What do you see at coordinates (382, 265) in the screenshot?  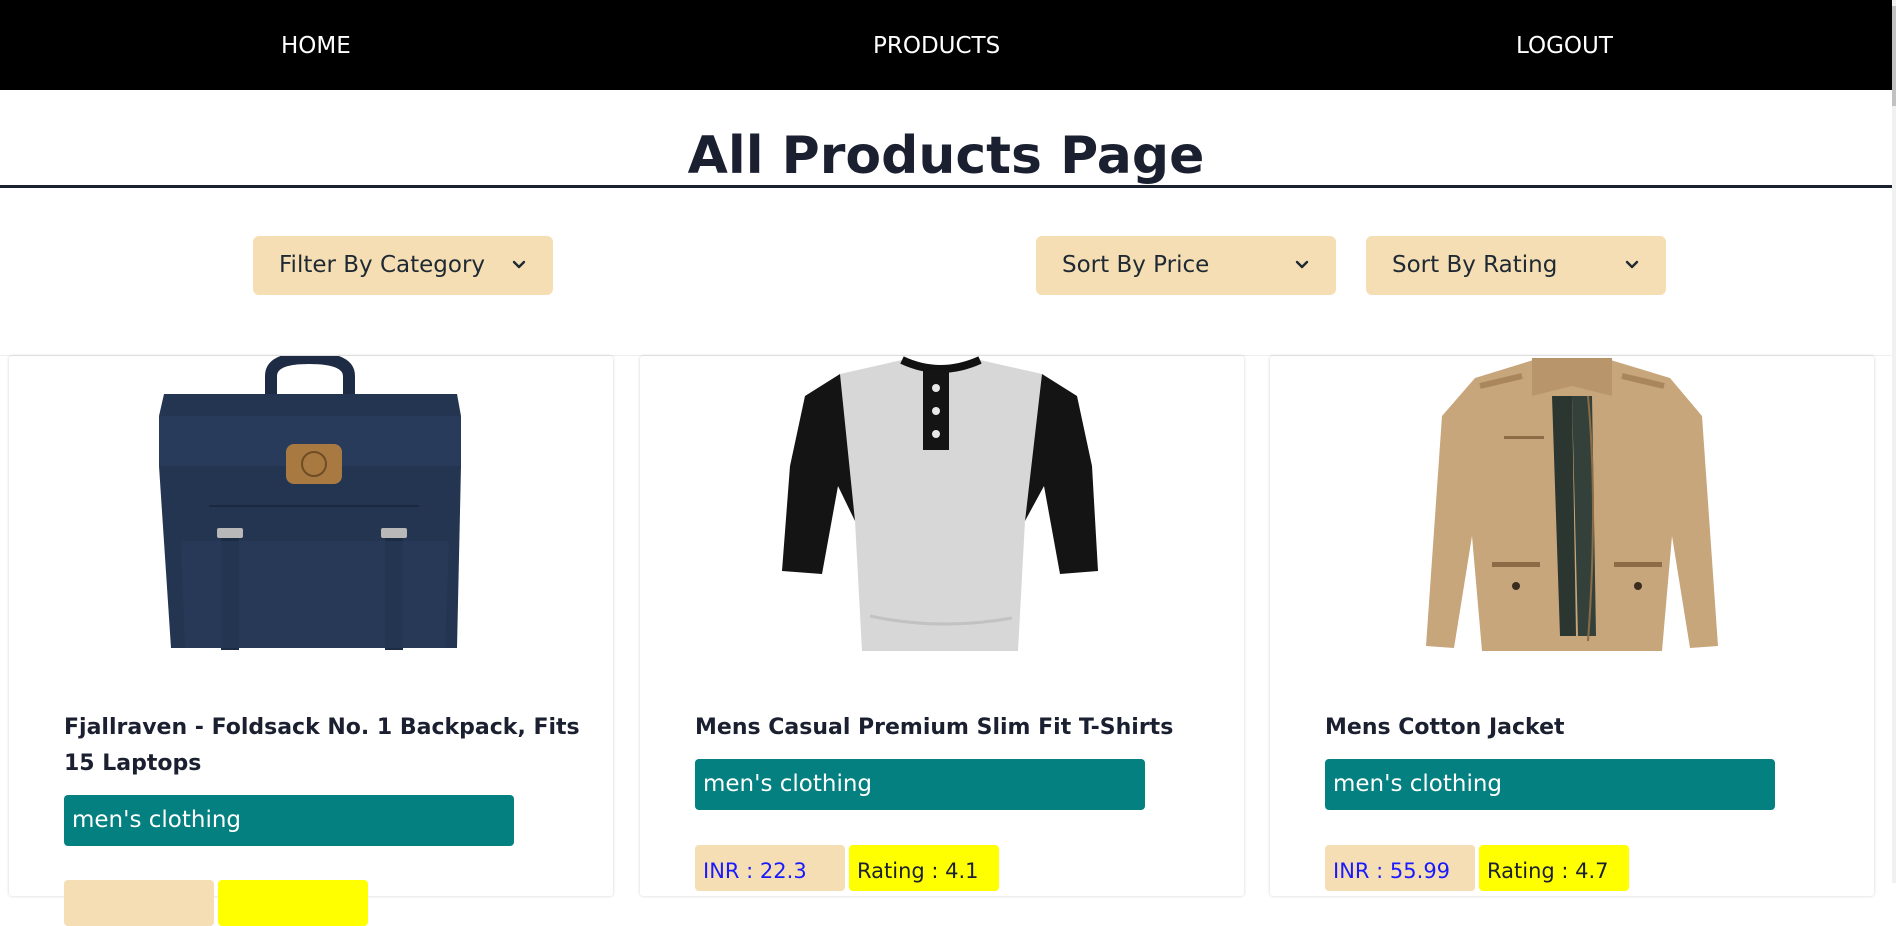 I see `filter-category-label: Filter By Category` at bounding box center [382, 265].